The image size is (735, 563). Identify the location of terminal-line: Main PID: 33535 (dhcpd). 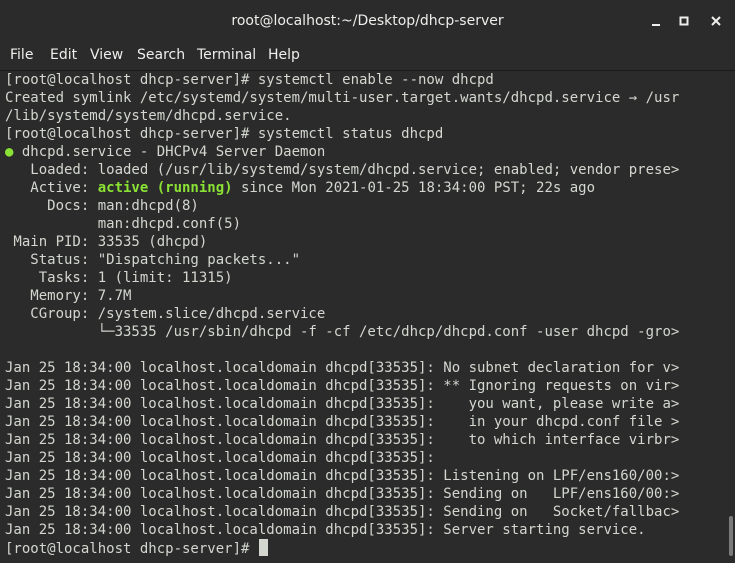
(365, 242).